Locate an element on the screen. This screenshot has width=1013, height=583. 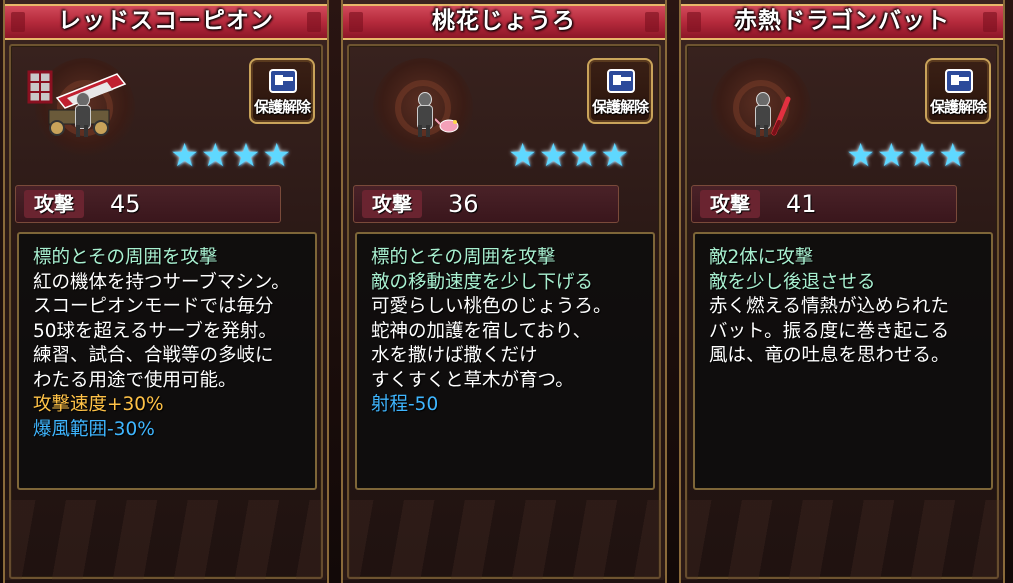
watering-can-icon is located at coordinates (447, 125).